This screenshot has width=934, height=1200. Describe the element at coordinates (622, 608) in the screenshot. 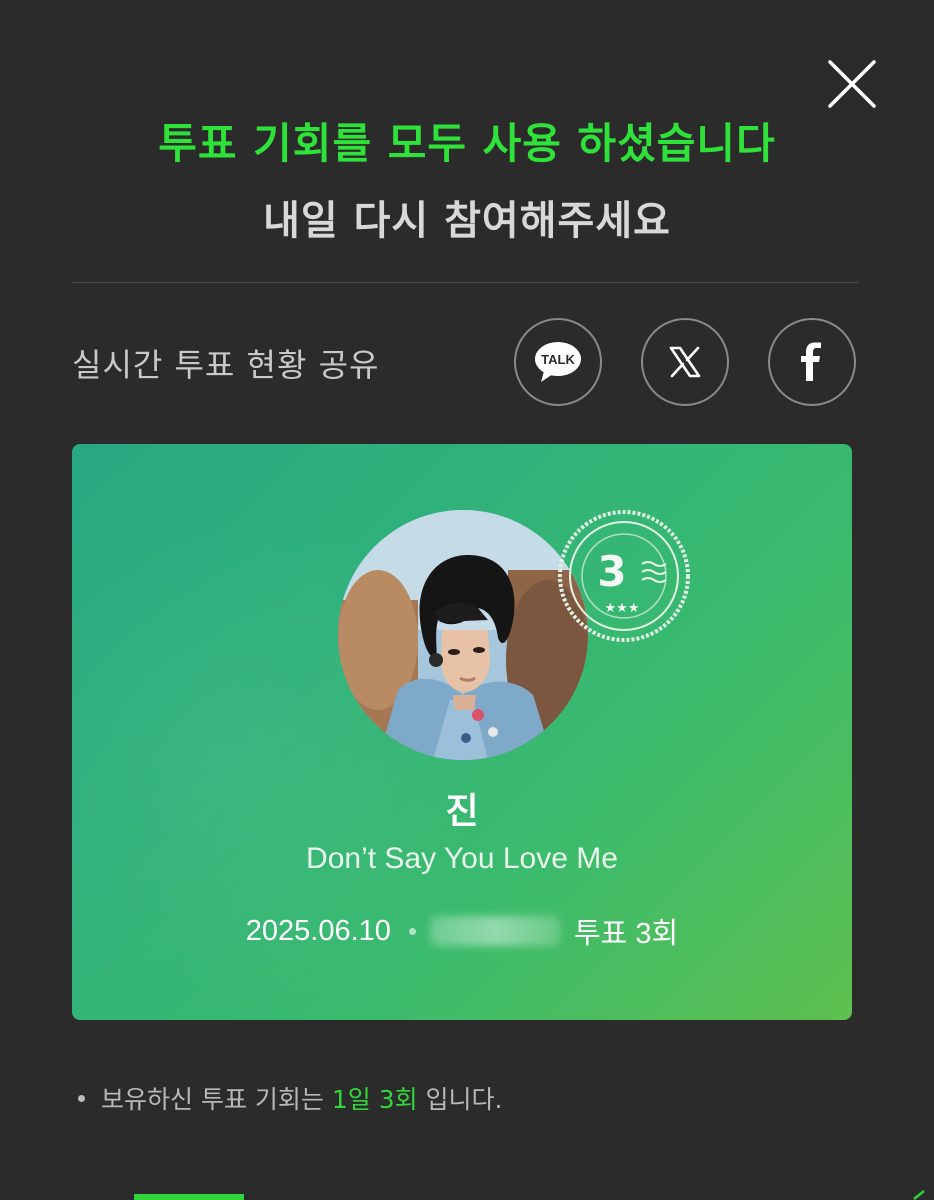

I see `stamp-stars: ★★★` at that location.